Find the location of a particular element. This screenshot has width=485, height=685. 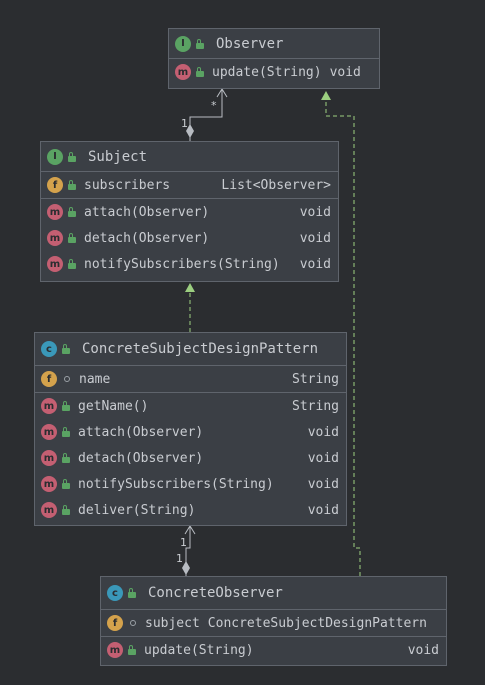

field-name: subject is located at coordinates (172, 623).